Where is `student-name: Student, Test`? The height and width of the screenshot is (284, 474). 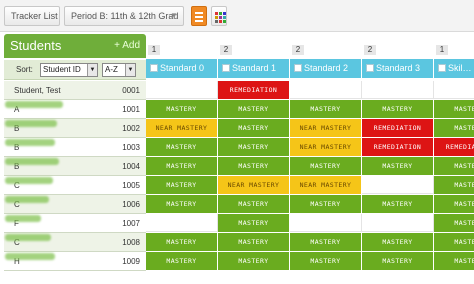 student-name: Student, Test is located at coordinates (37, 90).